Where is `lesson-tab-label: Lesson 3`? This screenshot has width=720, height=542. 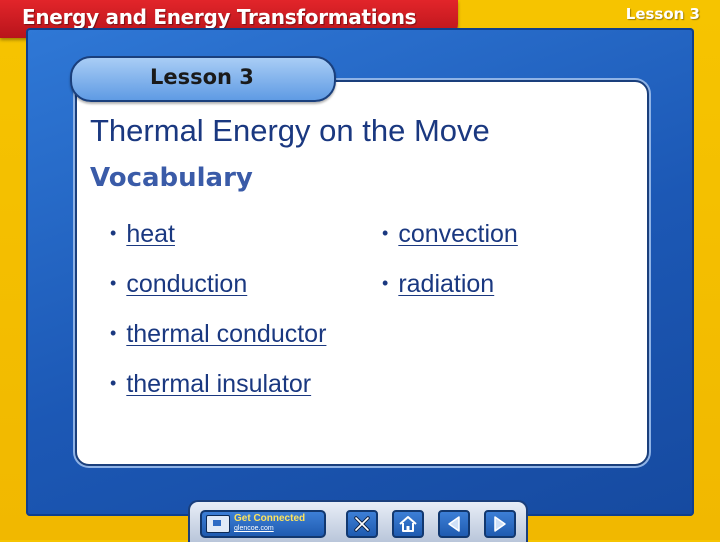 lesson-tab-label: Lesson 3 is located at coordinates (202, 77).